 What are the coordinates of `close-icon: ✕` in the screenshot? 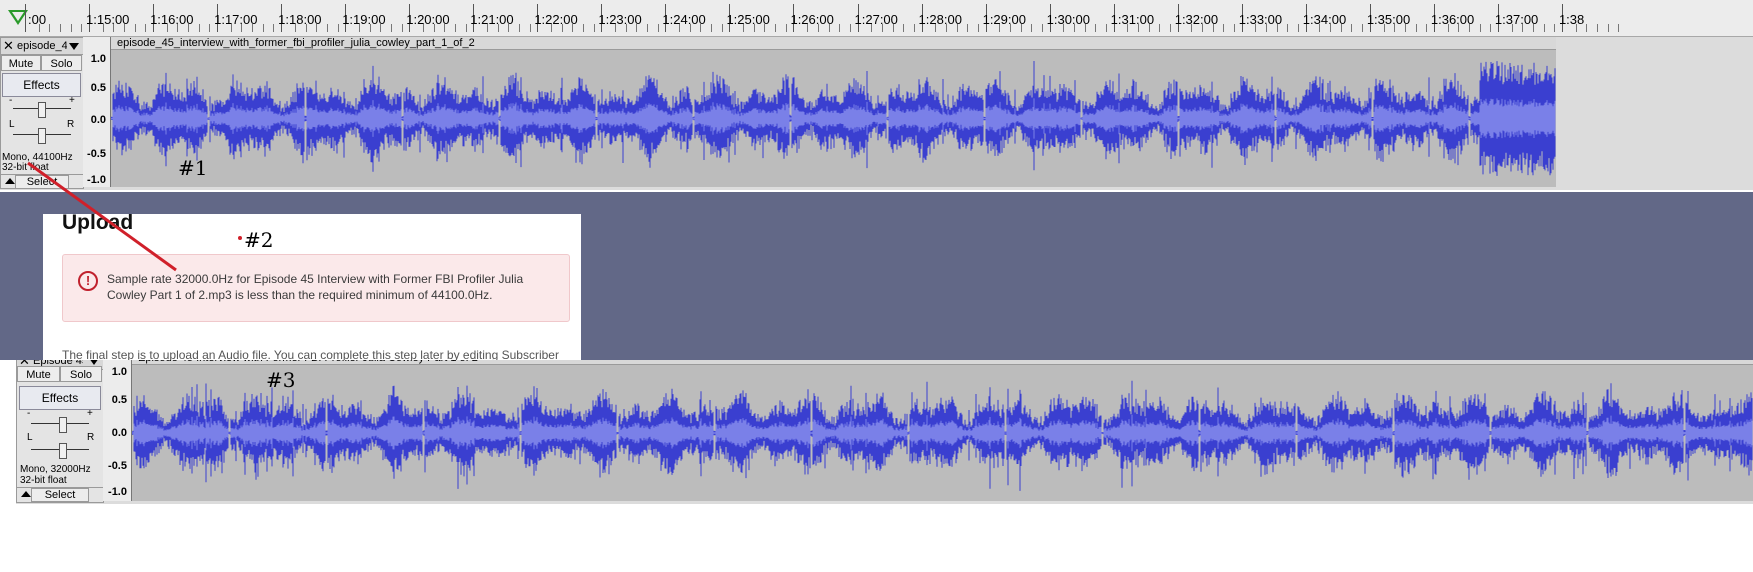 It's located at (8, 46).